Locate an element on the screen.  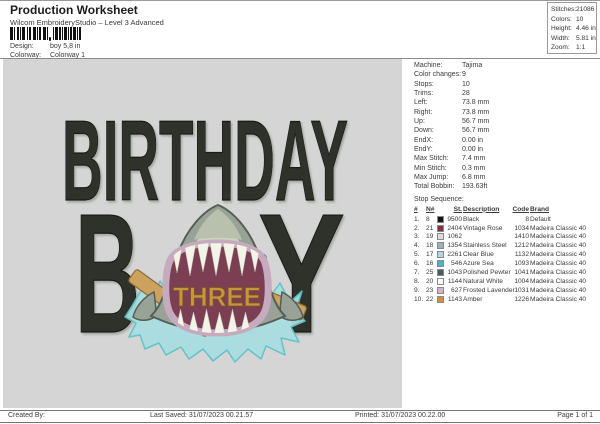
machine-info-value: 193.63ft is located at coordinates (475, 187).